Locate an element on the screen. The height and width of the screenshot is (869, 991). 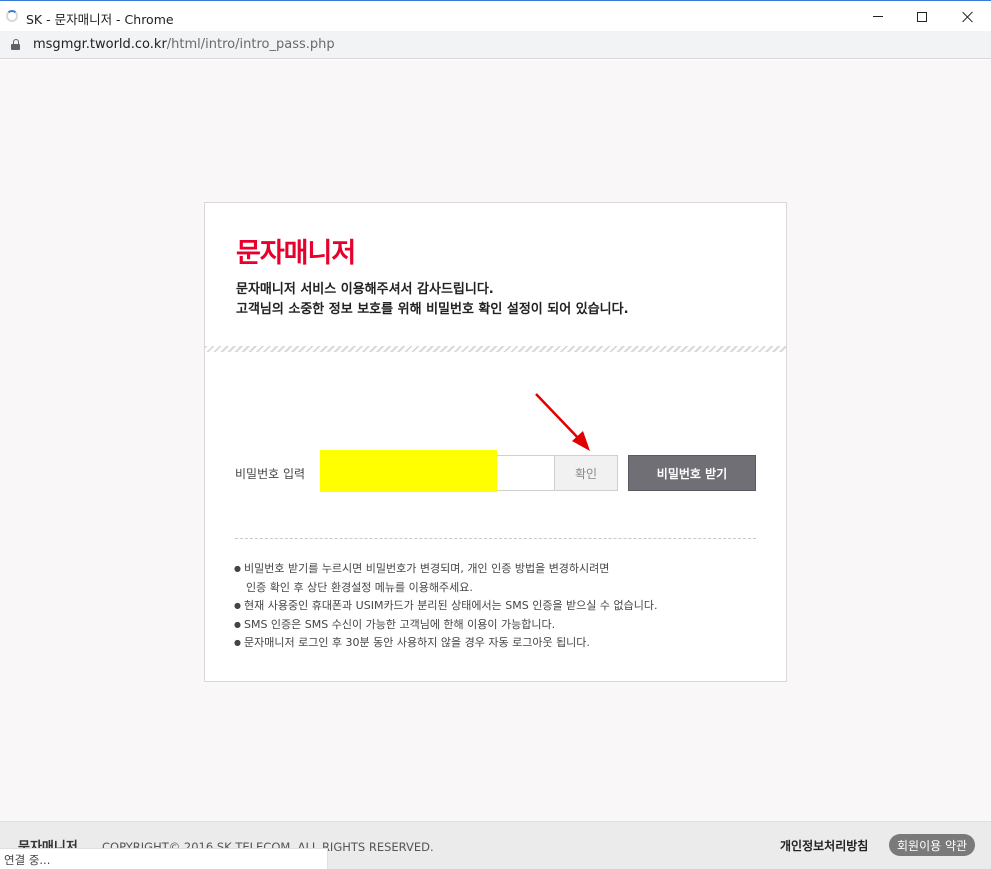
close-icon is located at coordinates (968, 17).